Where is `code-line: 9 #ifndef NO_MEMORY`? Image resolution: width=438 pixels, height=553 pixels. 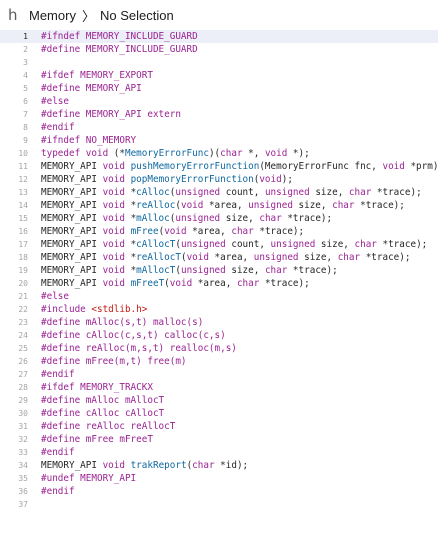
code-line: 9 #ifndef NO_MEMORY is located at coordinates (219, 140).